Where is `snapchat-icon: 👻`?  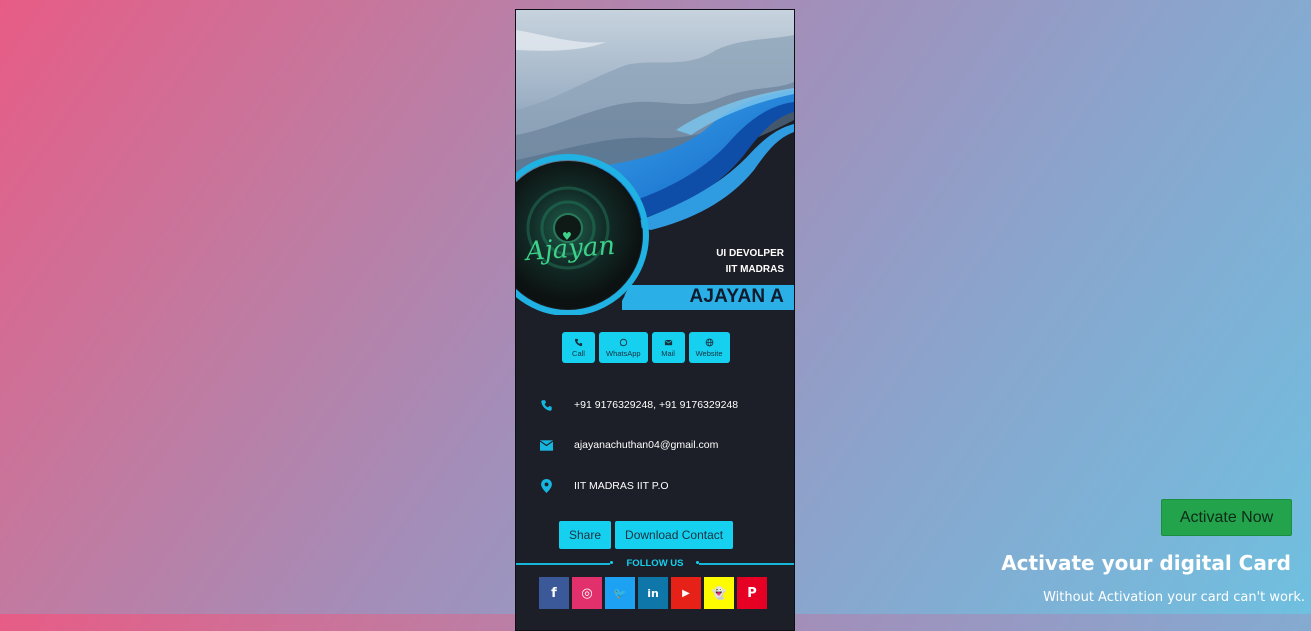 snapchat-icon: 👻 is located at coordinates (719, 593).